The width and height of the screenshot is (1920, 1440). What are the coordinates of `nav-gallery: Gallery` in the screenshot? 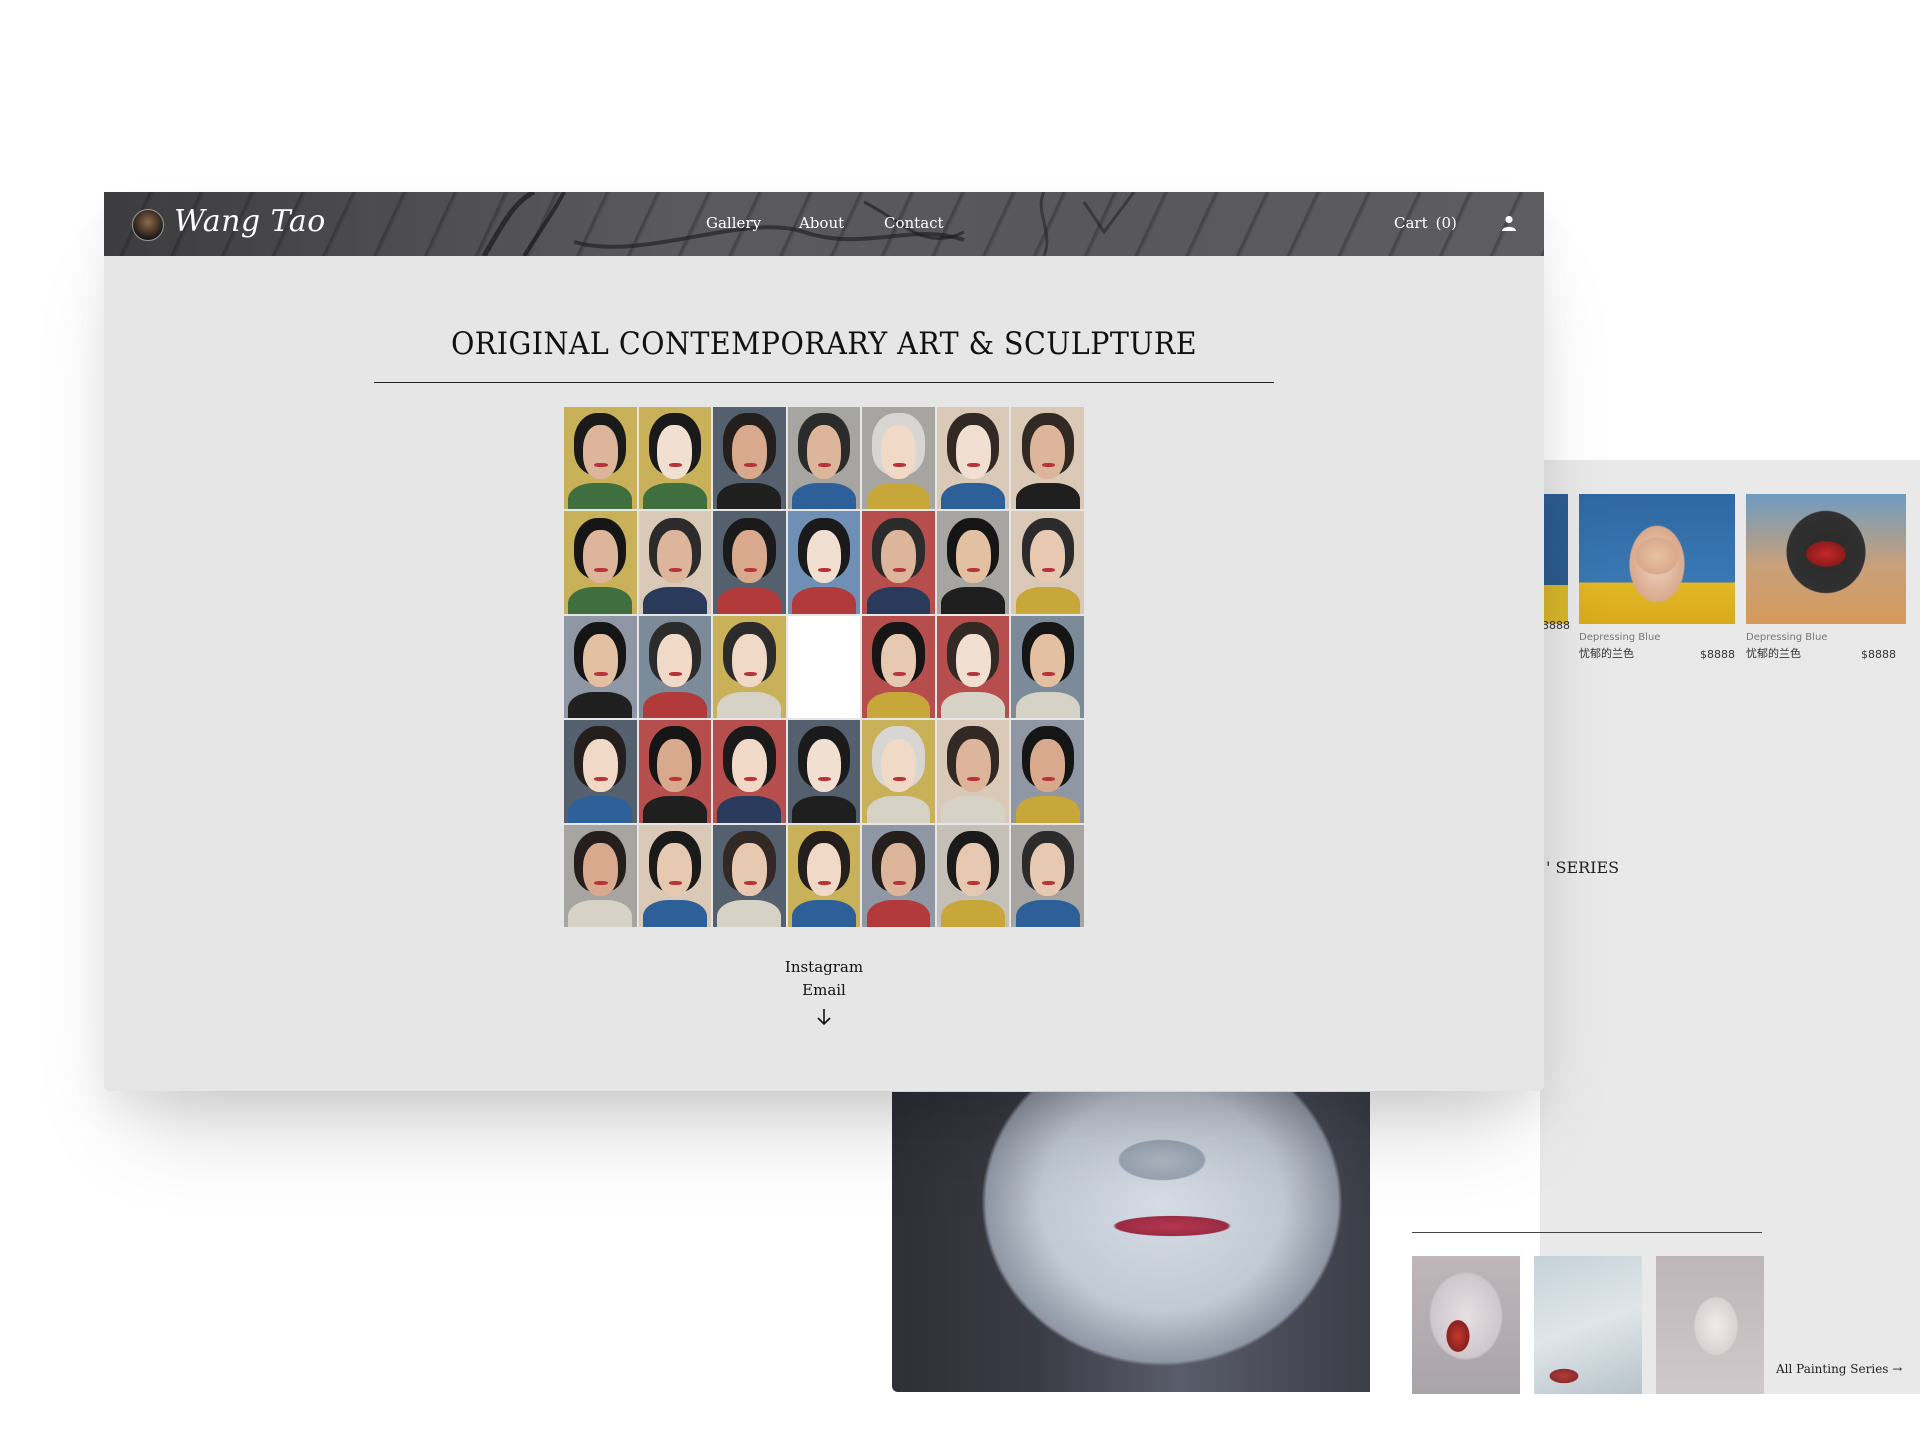 It's located at (733, 223).